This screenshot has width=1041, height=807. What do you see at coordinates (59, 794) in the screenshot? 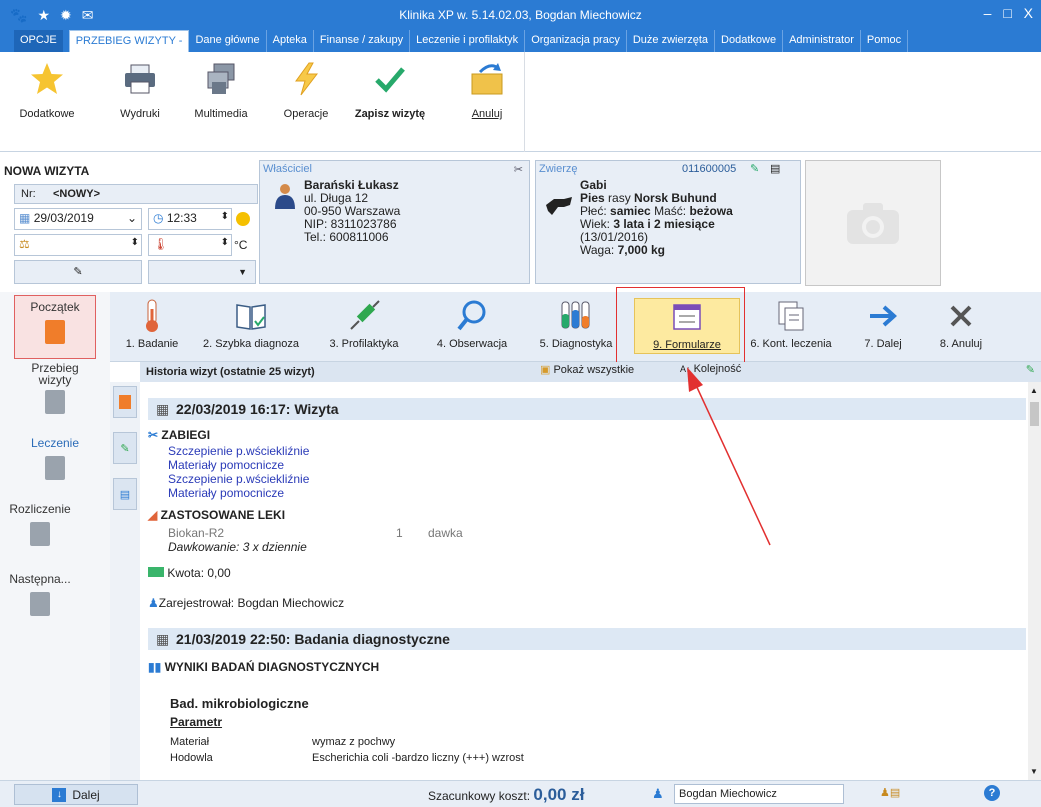
I see `arrow-down-icon: ↓` at bounding box center [59, 794].